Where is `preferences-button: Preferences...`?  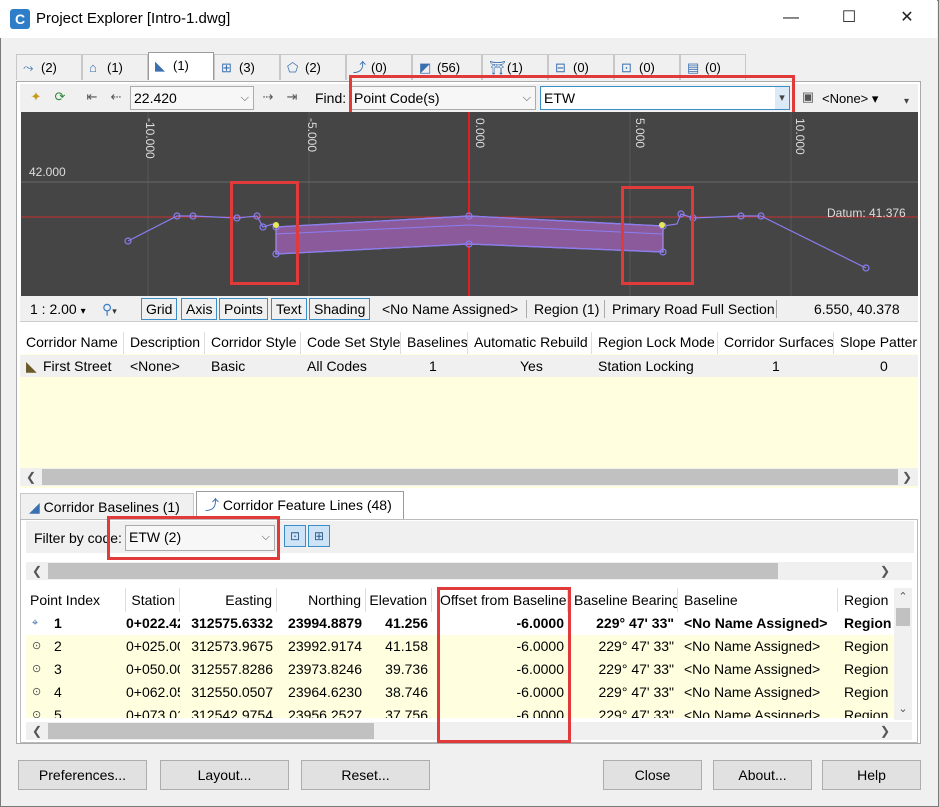 preferences-button: Preferences... is located at coordinates (82, 775).